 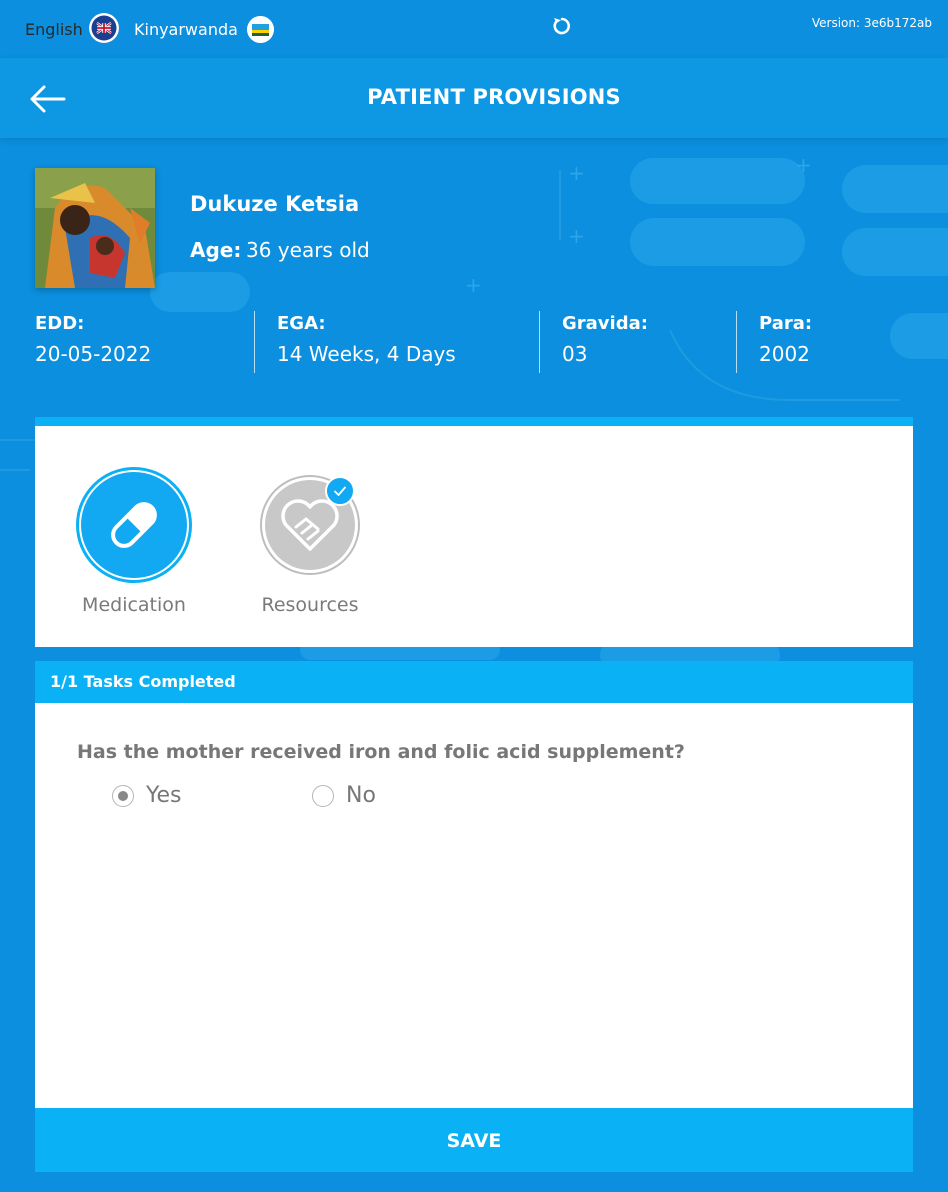 What do you see at coordinates (786, 323) in the screenshot?
I see `stat-label: Para:` at bounding box center [786, 323].